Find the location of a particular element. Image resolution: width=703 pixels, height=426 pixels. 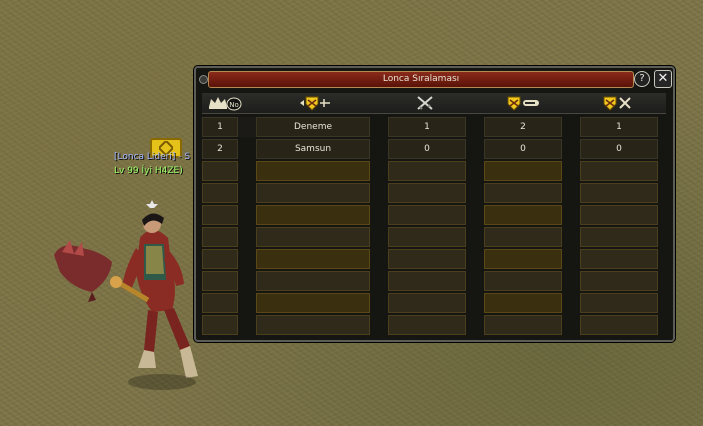

losses-cell: 0 is located at coordinates (619, 149).